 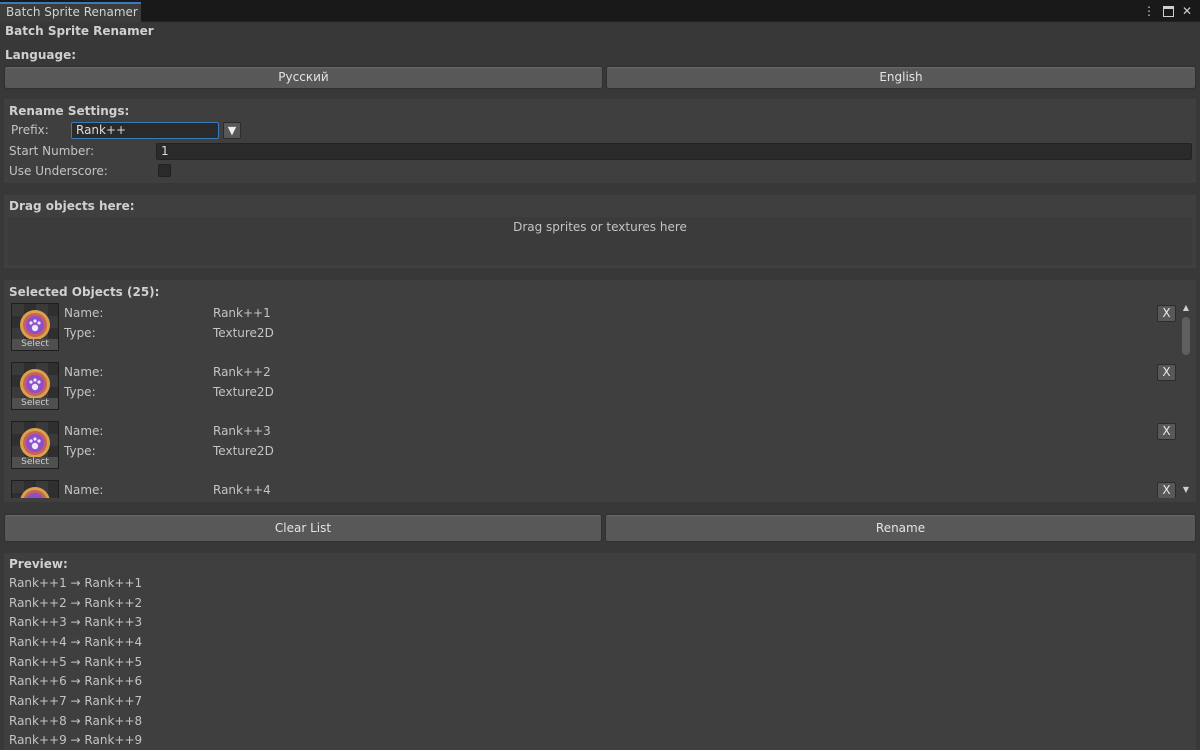 What do you see at coordinates (592, 489) in the screenshot?
I see `list-item: Name: Rank++4 X` at bounding box center [592, 489].